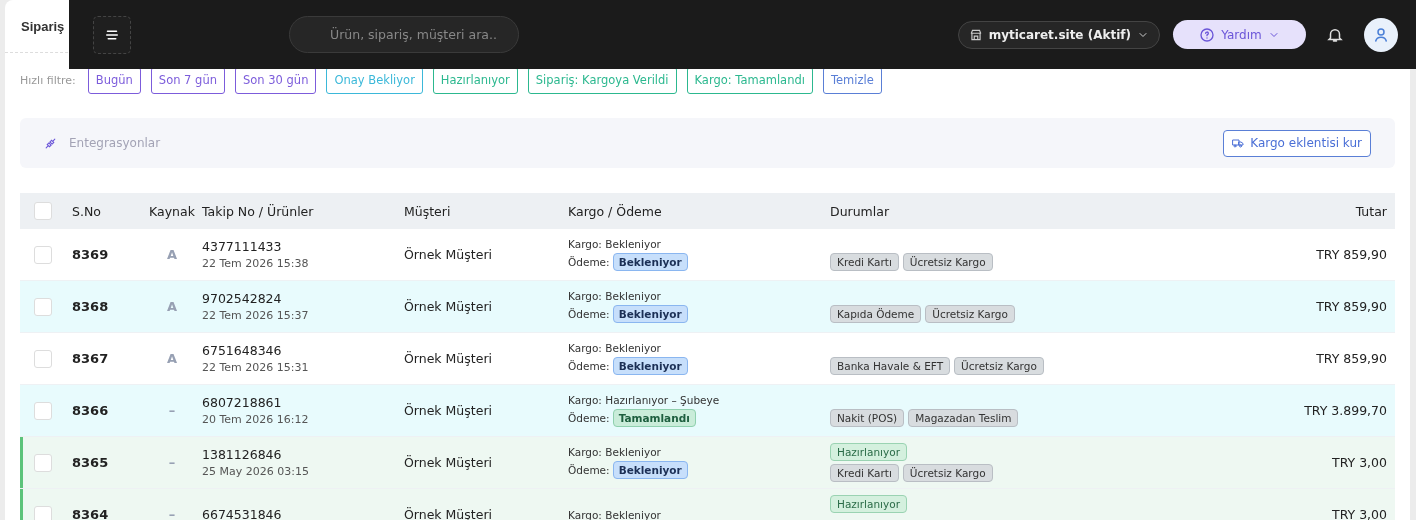  What do you see at coordinates (112, 34) in the screenshot?
I see `menu-button` at bounding box center [112, 34].